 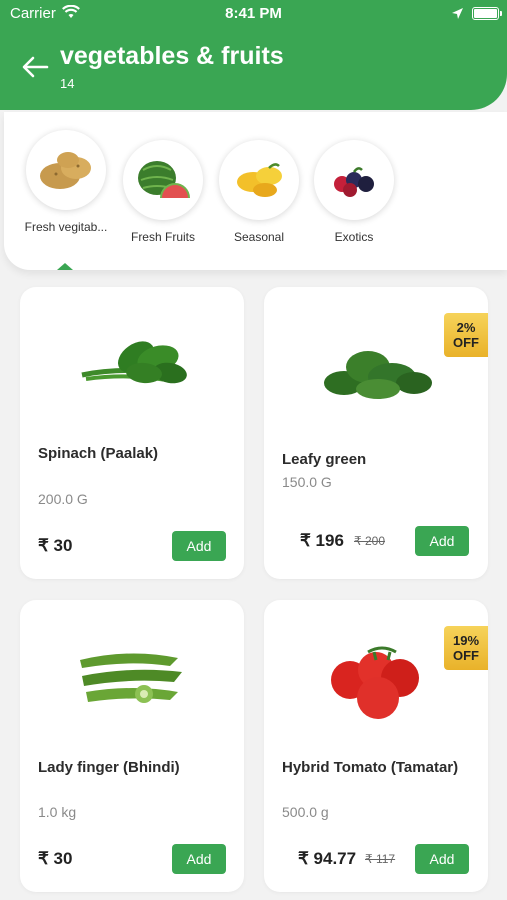 I want to click on product-quantity: 1.0 kg, so click(x=57, y=812).